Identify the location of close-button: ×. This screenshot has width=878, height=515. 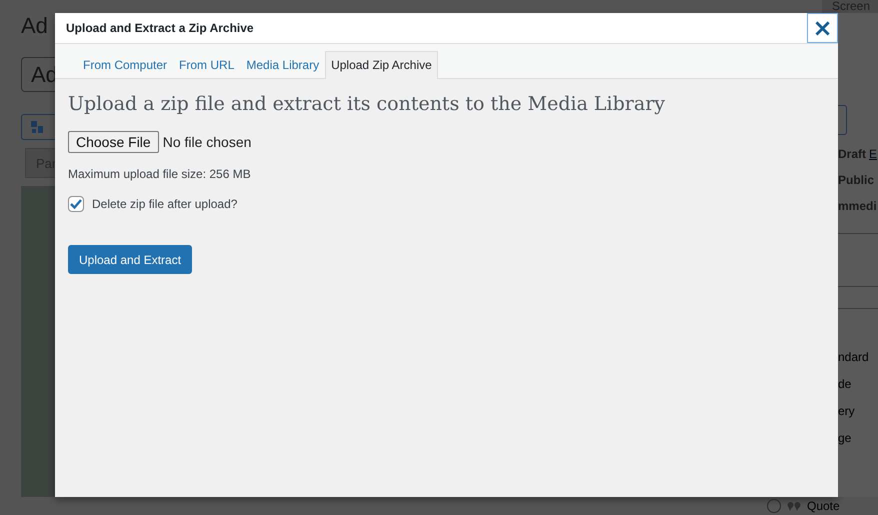
(822, 28).